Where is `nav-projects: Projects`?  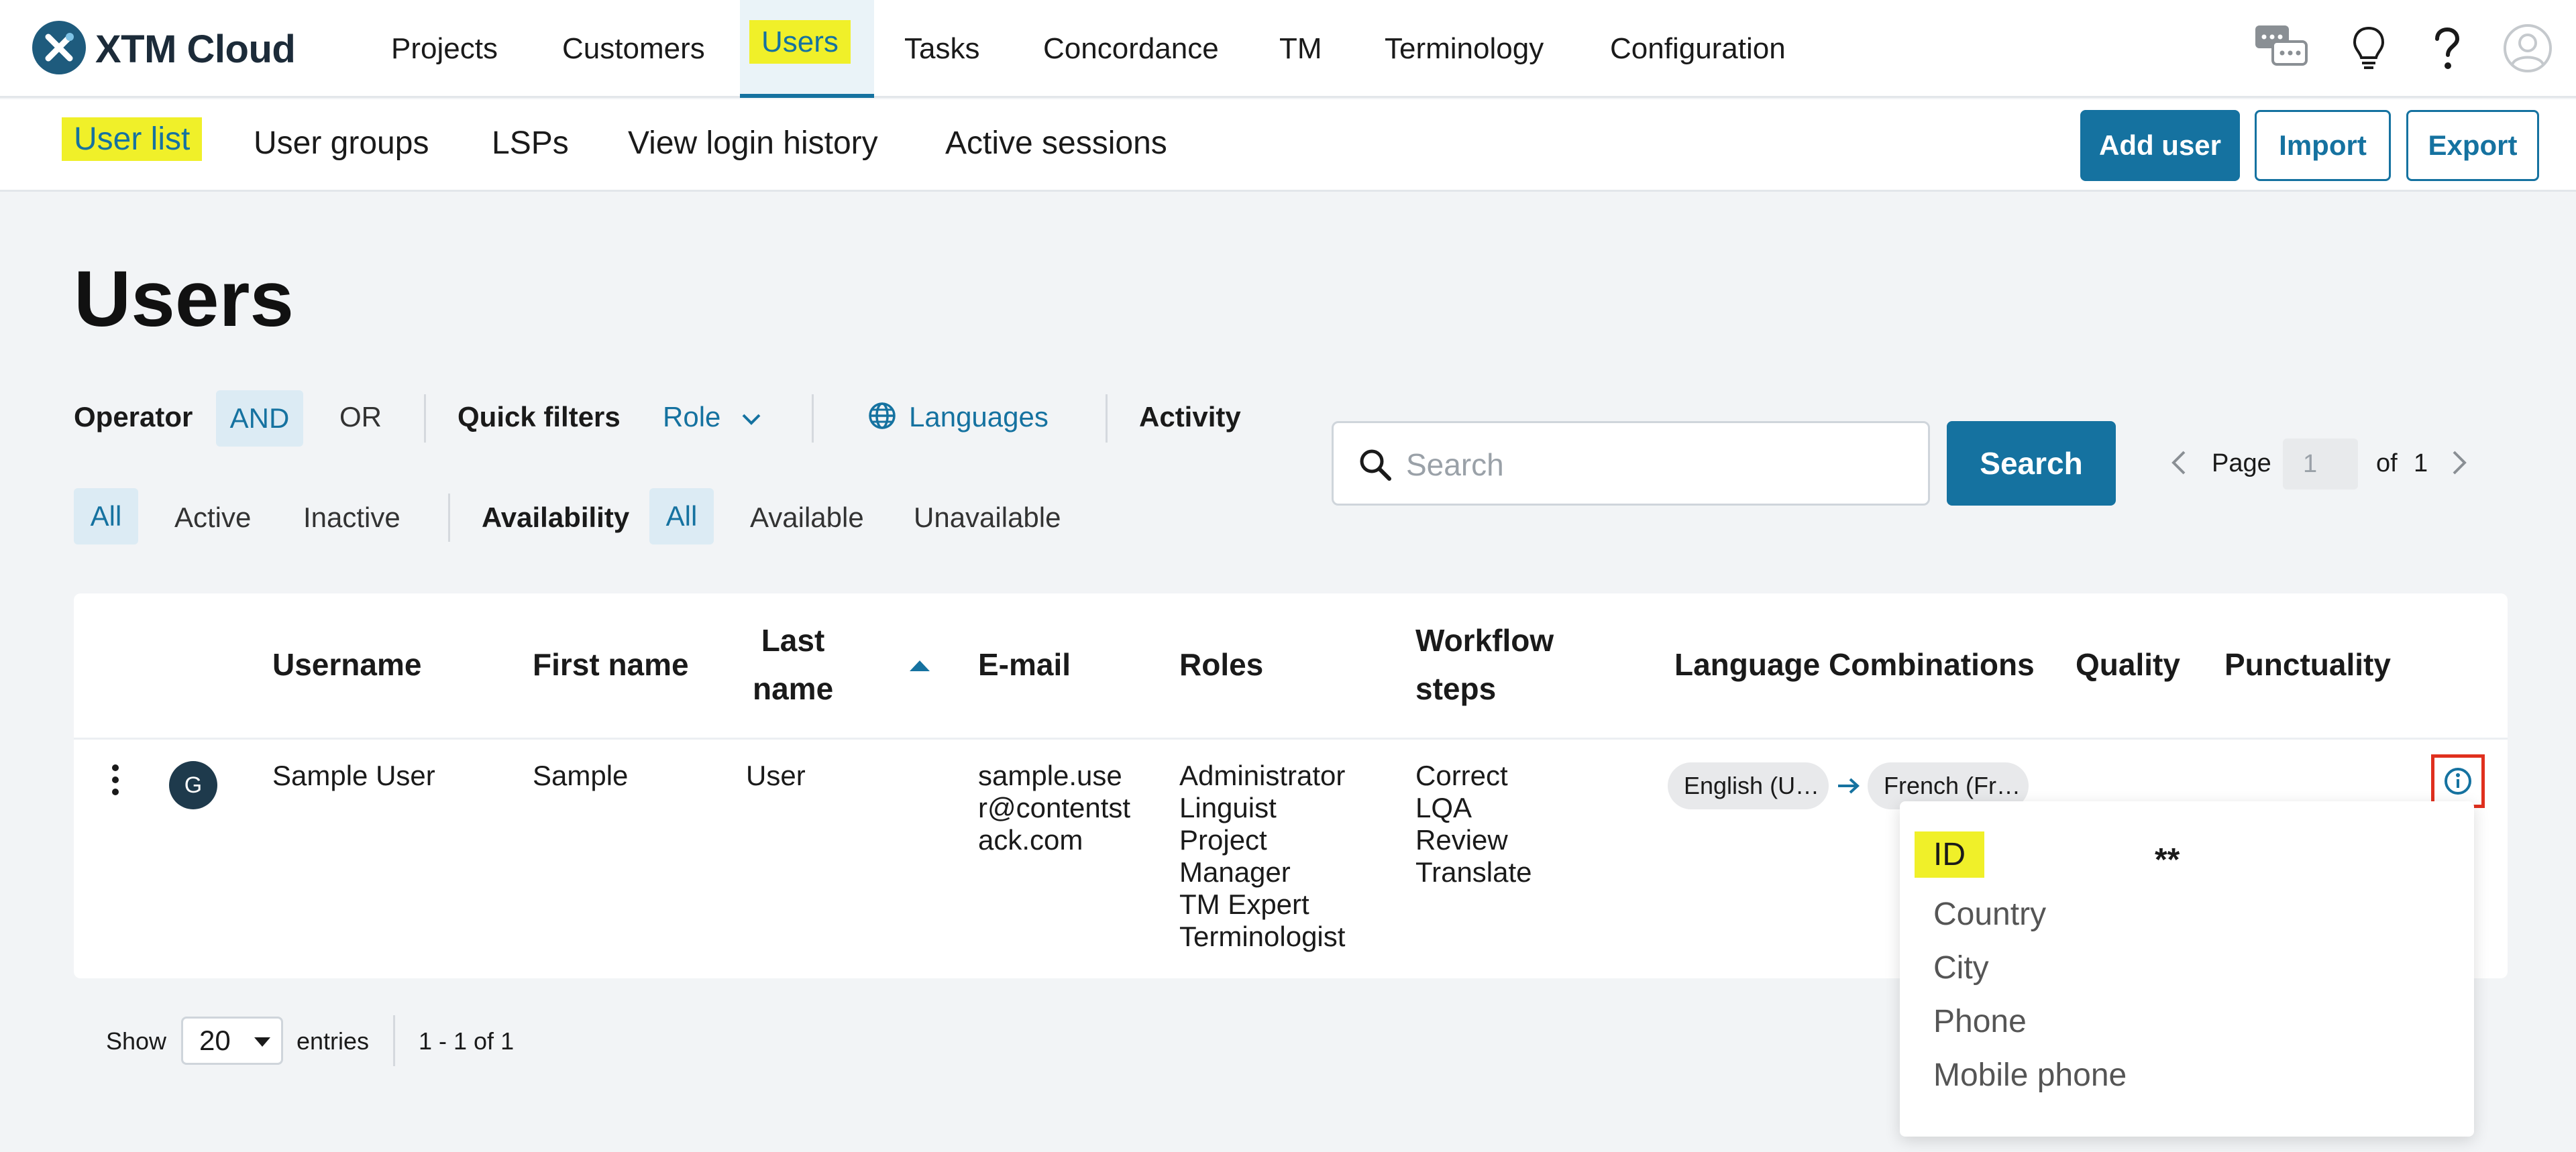
nav-projects: Projects is located at coordinates (444, 49).